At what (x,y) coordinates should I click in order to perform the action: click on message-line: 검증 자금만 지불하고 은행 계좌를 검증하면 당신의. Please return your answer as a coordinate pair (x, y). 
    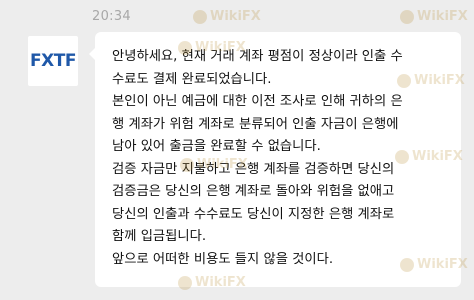
    Looking at the image, I should click on (253, 169).